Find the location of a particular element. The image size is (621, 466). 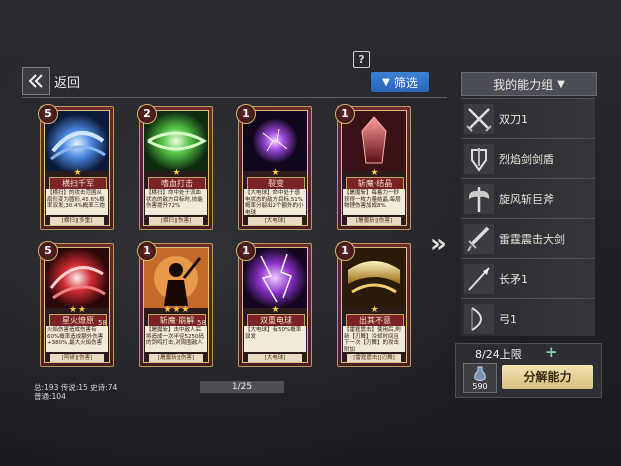

ability-group-list: 双刀1 烈焰剑剑盾 旋风斩巨斧 雷霆震击大剑 长矛1 弓1 is located at coordinates (528, 217).